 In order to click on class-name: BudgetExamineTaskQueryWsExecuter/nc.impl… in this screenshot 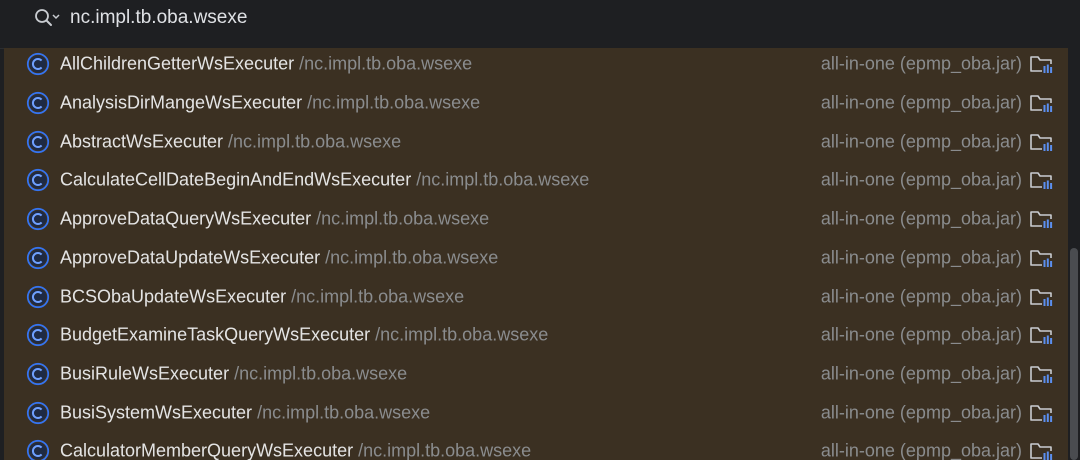, I will do `click(304, 335)`.